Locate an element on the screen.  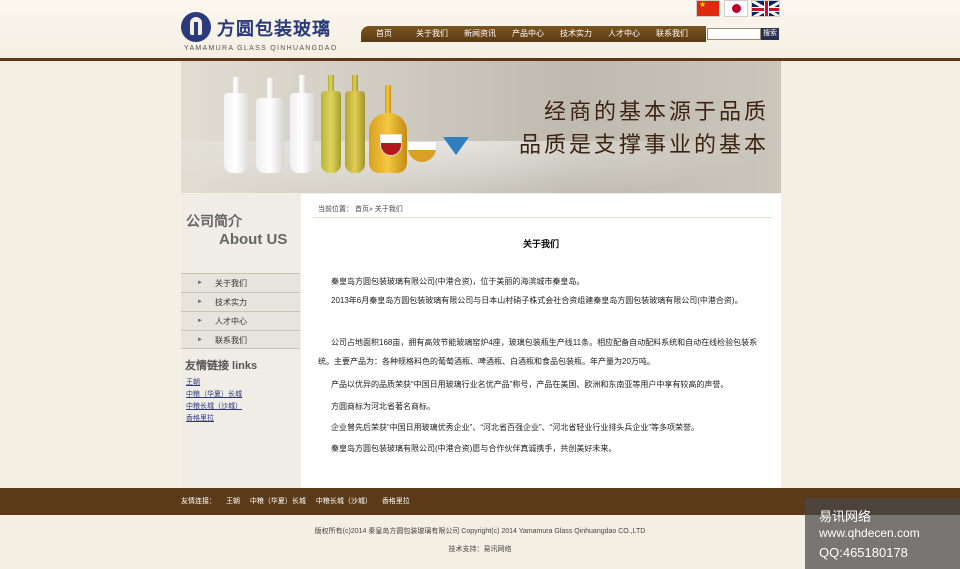
page-title: 关于我们 is located at coordinates (540, 244).